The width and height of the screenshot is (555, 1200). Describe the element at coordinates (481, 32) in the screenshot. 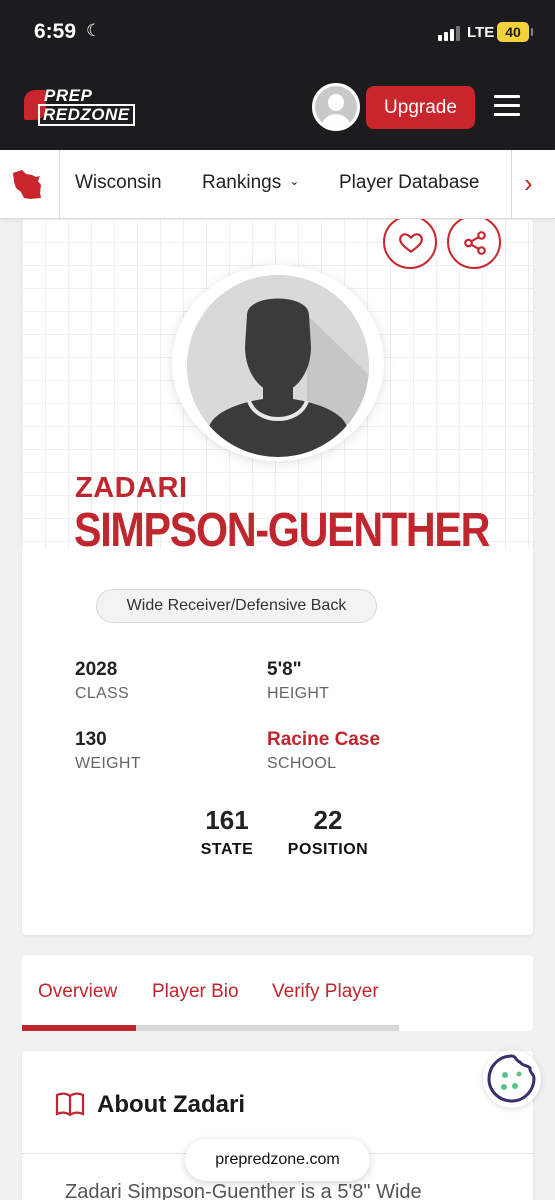

I see `network-label: LTE` at that location.